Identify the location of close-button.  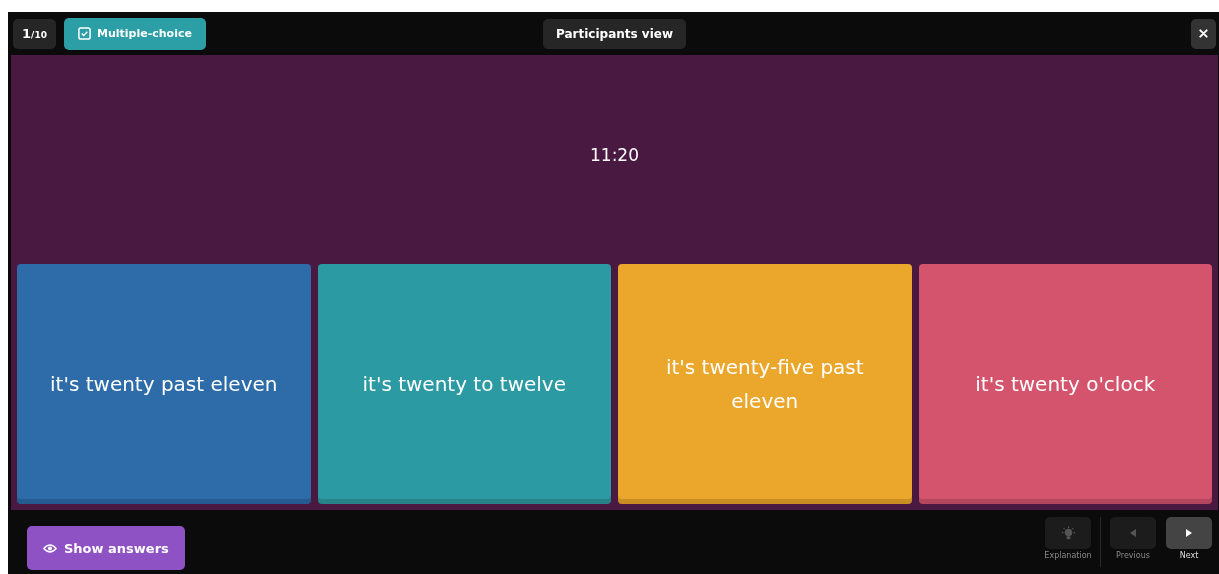
(1203, 33).